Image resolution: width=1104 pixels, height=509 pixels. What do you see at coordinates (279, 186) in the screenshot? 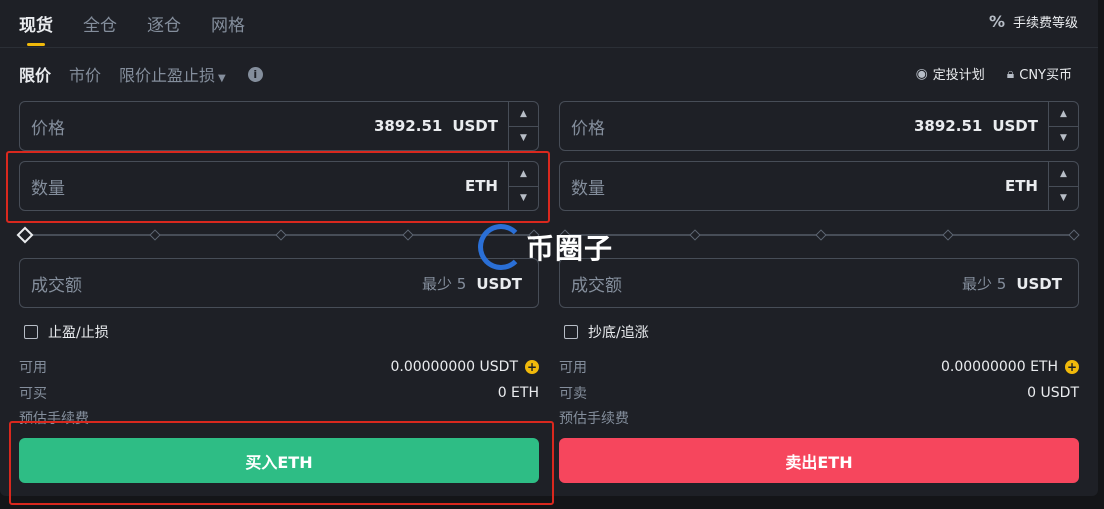
I see `buy-amount-input: 数量 ETH ▲ ▼` at bounding box center [279, 186].